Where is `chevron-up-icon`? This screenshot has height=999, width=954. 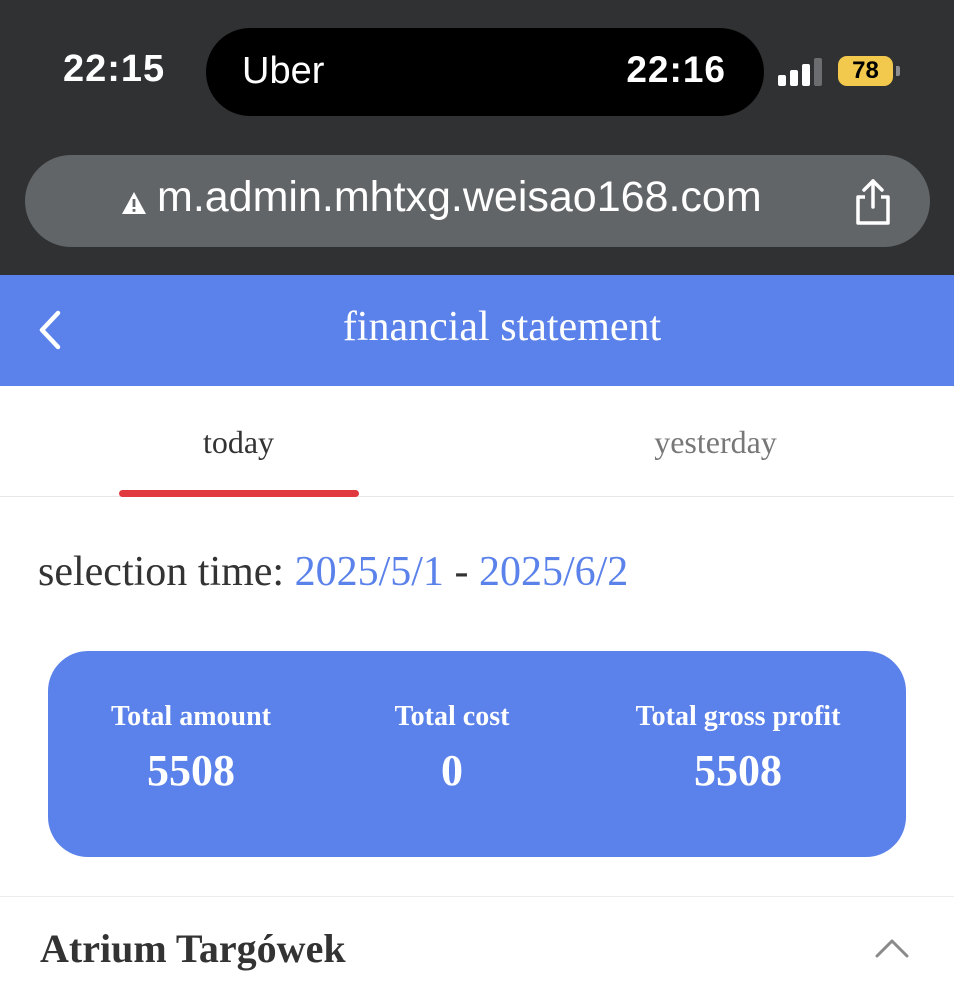
chevron-up-icon is located at coordinates (892, 948).